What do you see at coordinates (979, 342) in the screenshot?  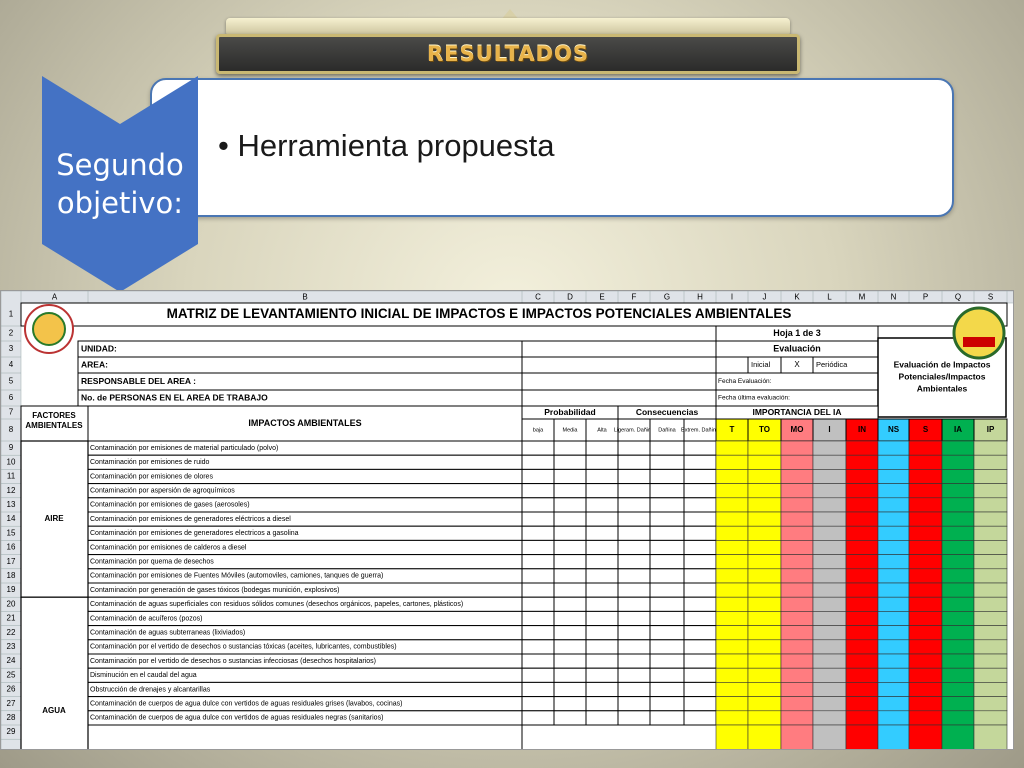 I see `right-logo-band` at bounding box center [979, 342].